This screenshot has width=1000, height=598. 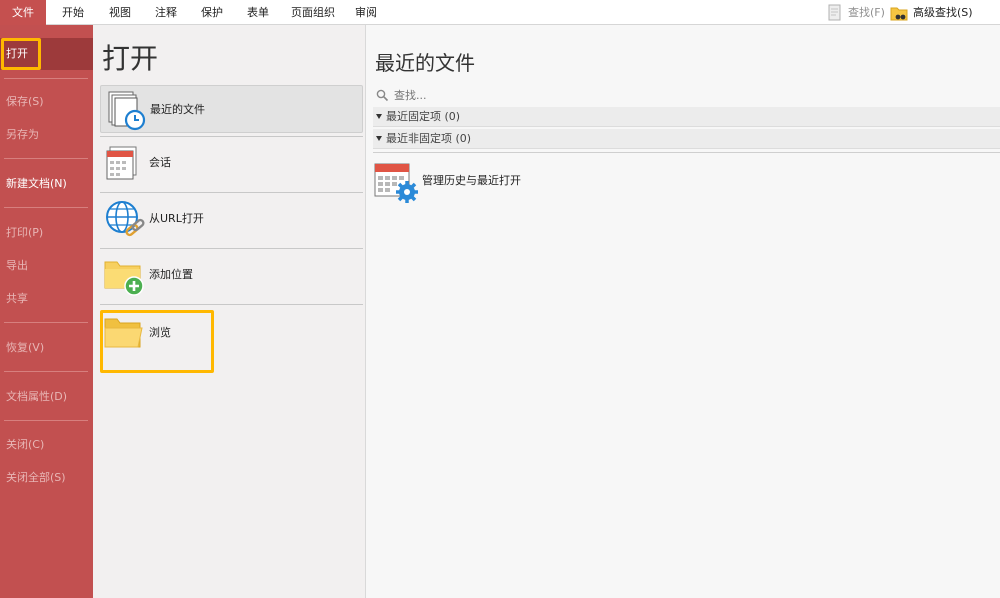 What do you see at coordinates (46, 478) in the screenshot?
I see `menu-close-all: 关闭全部(S)` at bounding box center [46, 478].